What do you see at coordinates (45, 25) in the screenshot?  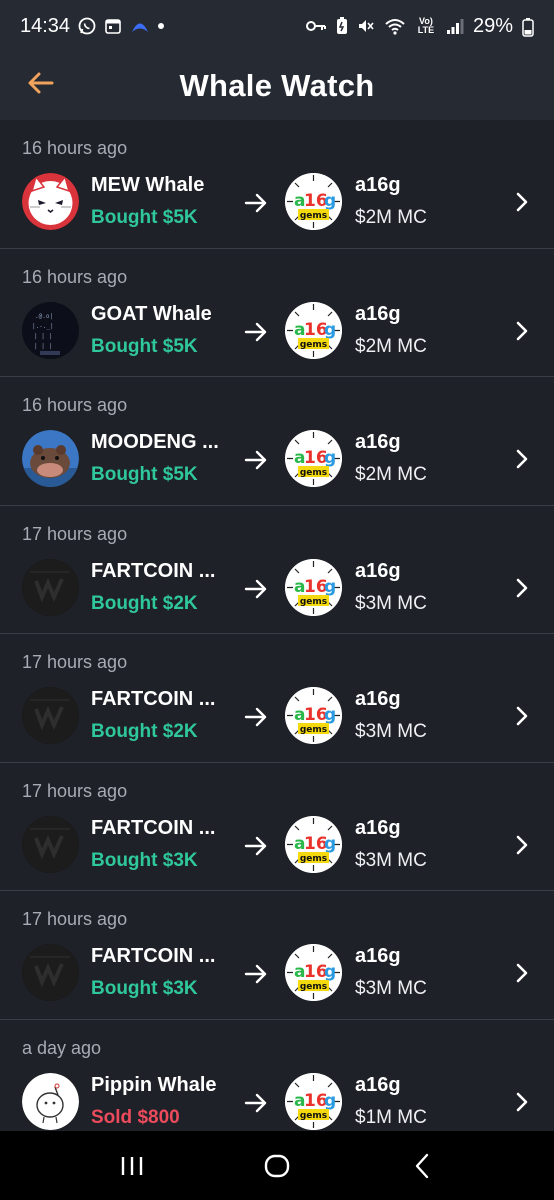 I see `status-time: 14:34` at bounding box center [45, 25].